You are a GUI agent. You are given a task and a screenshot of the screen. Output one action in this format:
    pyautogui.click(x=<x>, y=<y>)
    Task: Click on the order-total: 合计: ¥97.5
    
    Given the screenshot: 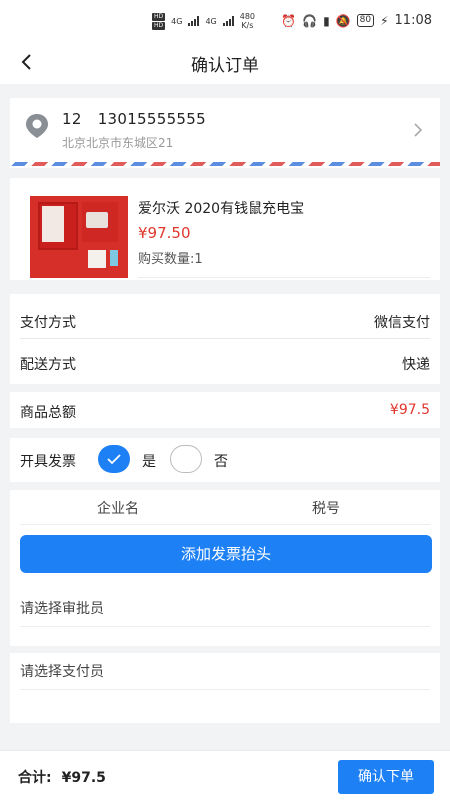 What is the action you would take?
    pyautogui.click(x=62, y=777)
    